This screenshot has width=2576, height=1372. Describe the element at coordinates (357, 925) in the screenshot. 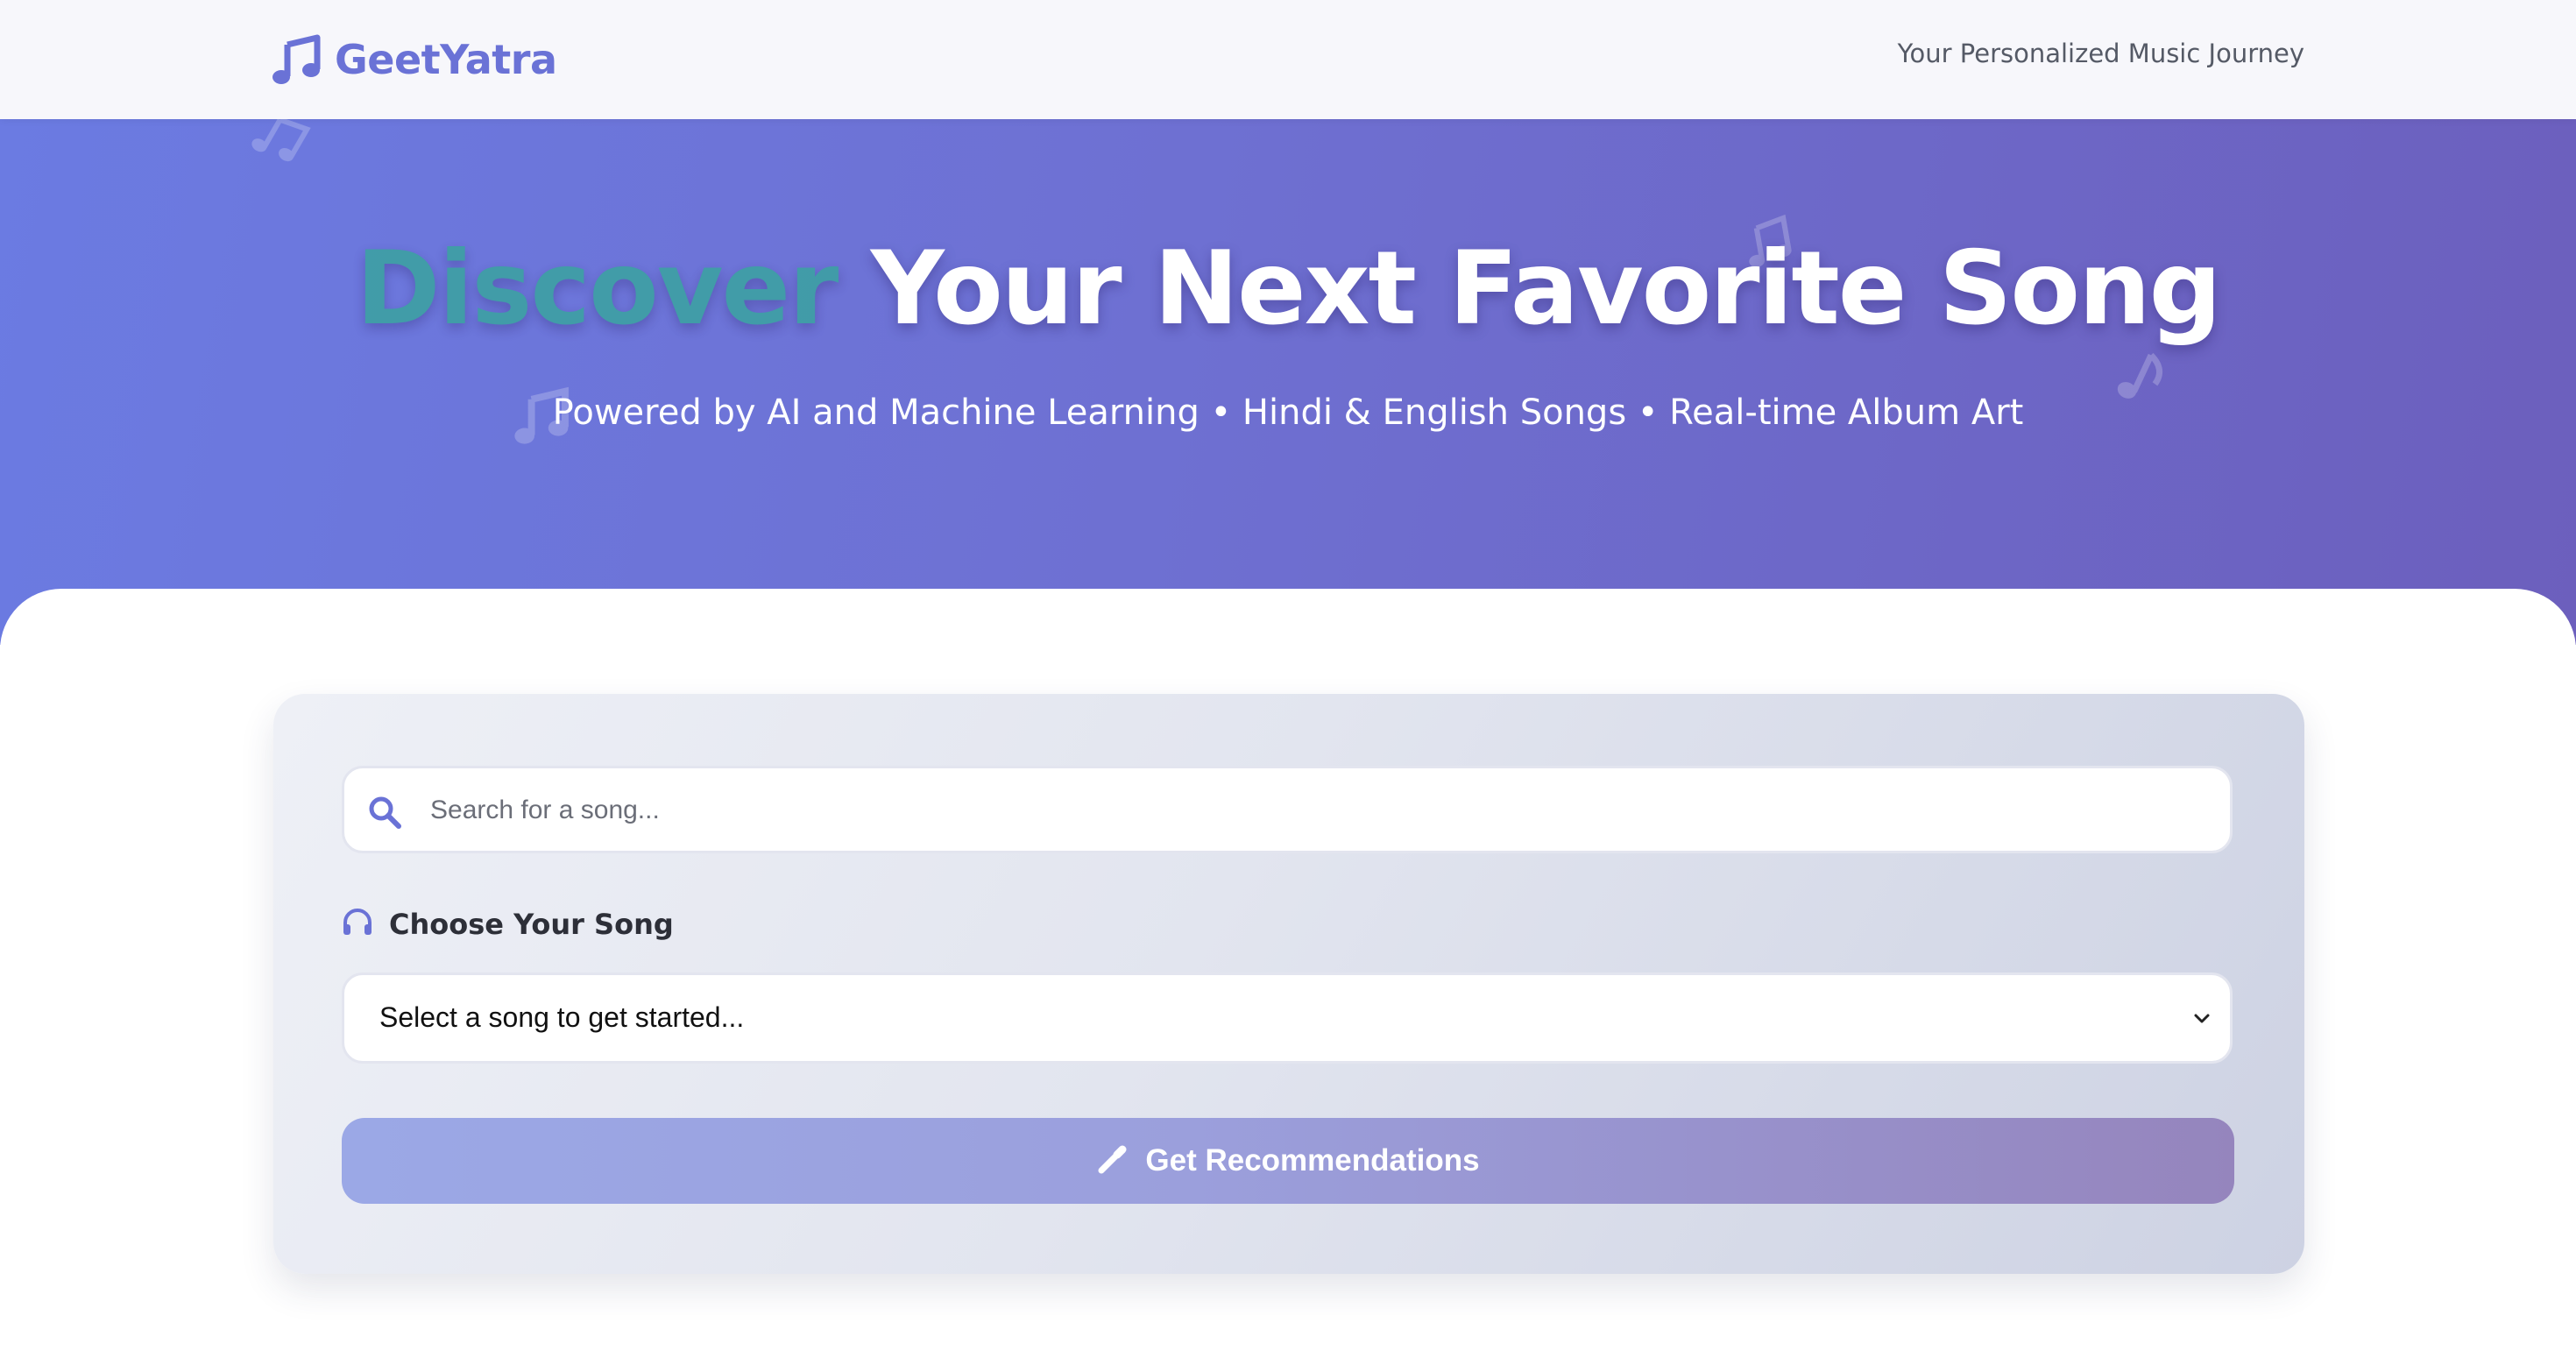

I see `headphones-icon` at that location.